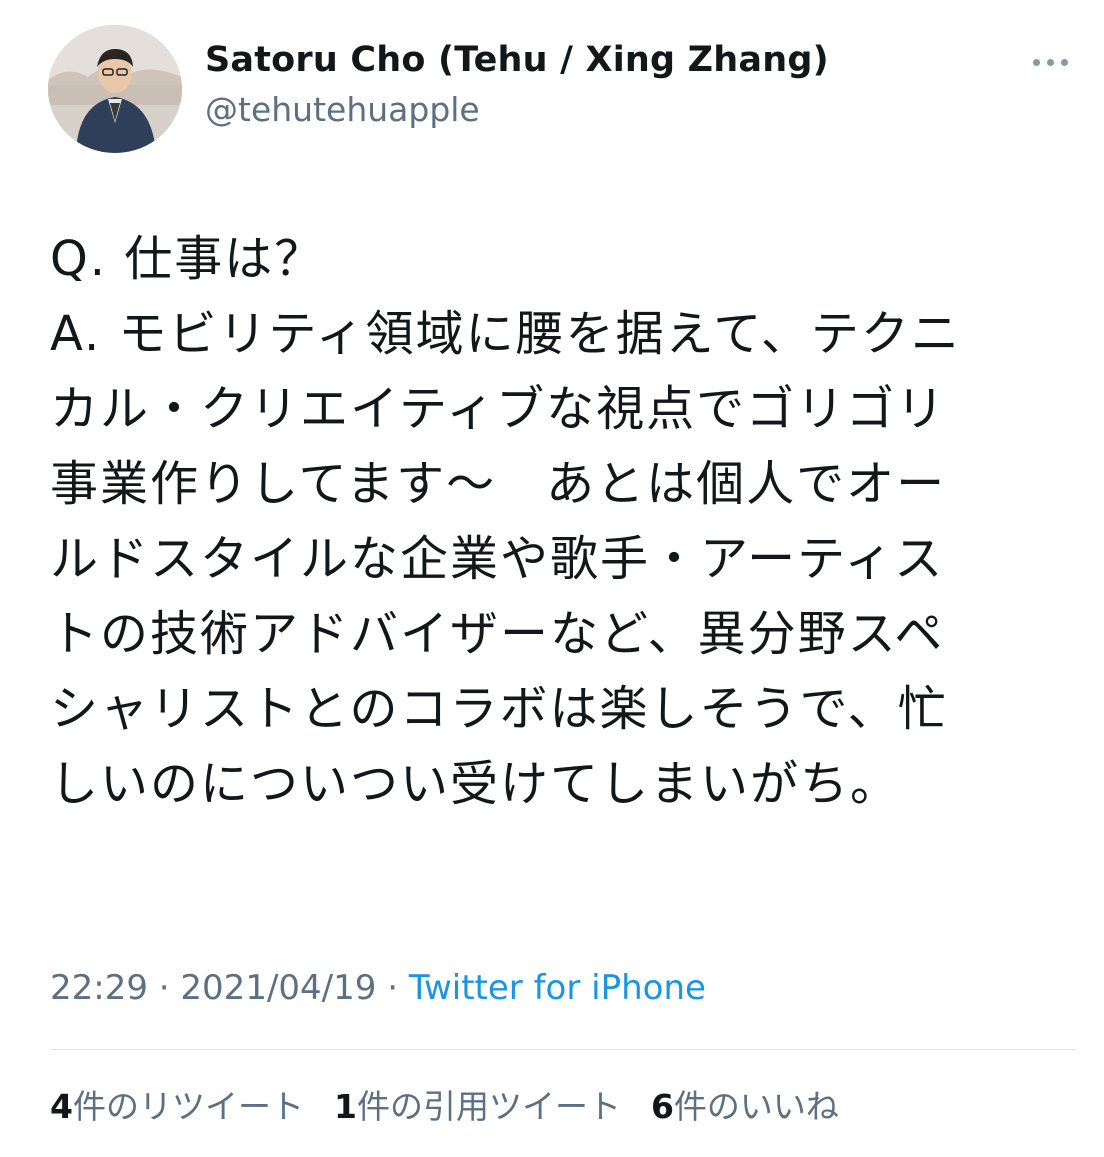  Describe the element at coordinates (188, 1106) in the screenshot. I see `retweets-label: 件のリツイート` at that location.